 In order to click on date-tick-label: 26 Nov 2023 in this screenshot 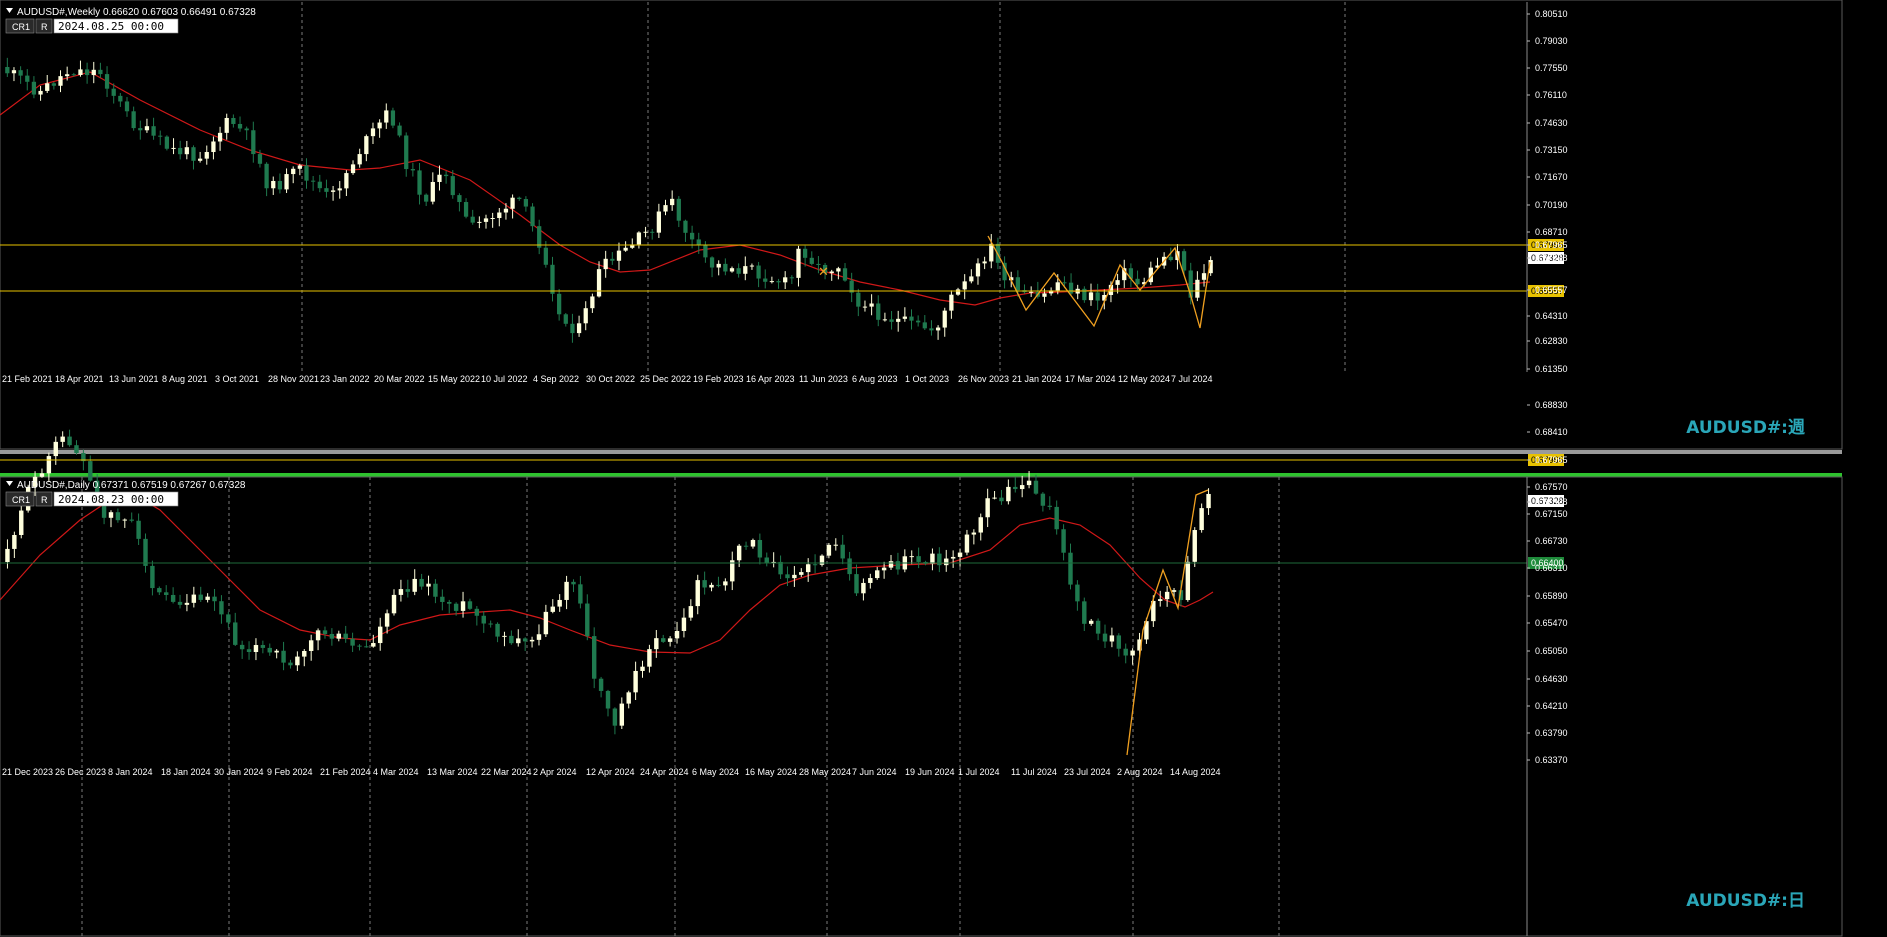, I will do `click(983, 379)`.